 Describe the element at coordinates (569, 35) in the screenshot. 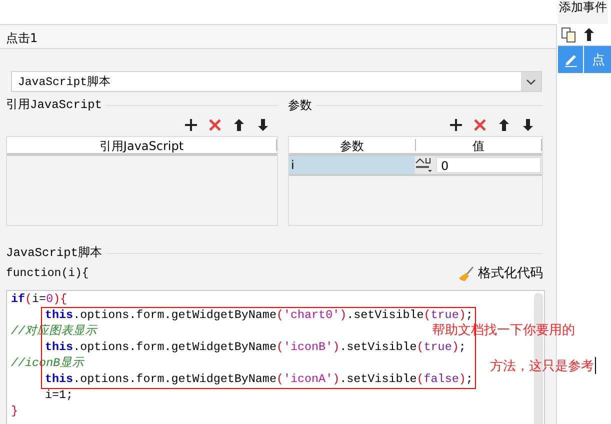

I see `copy-icon` at that location.